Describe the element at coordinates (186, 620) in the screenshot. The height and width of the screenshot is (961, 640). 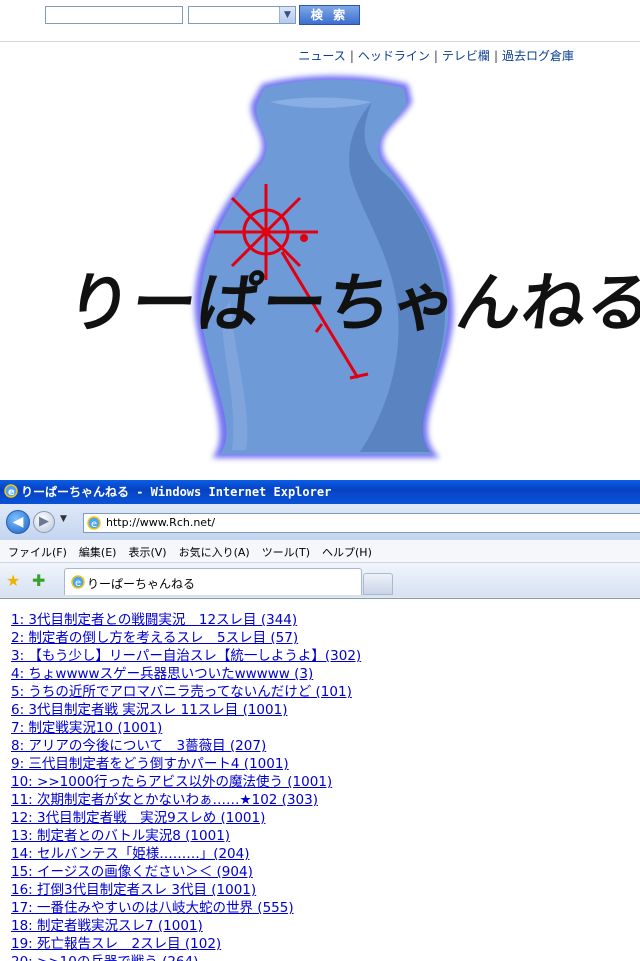
I see `thread-link: 1: 3代目制定者との戦闘実況 12スレ目 (344)` at that location.